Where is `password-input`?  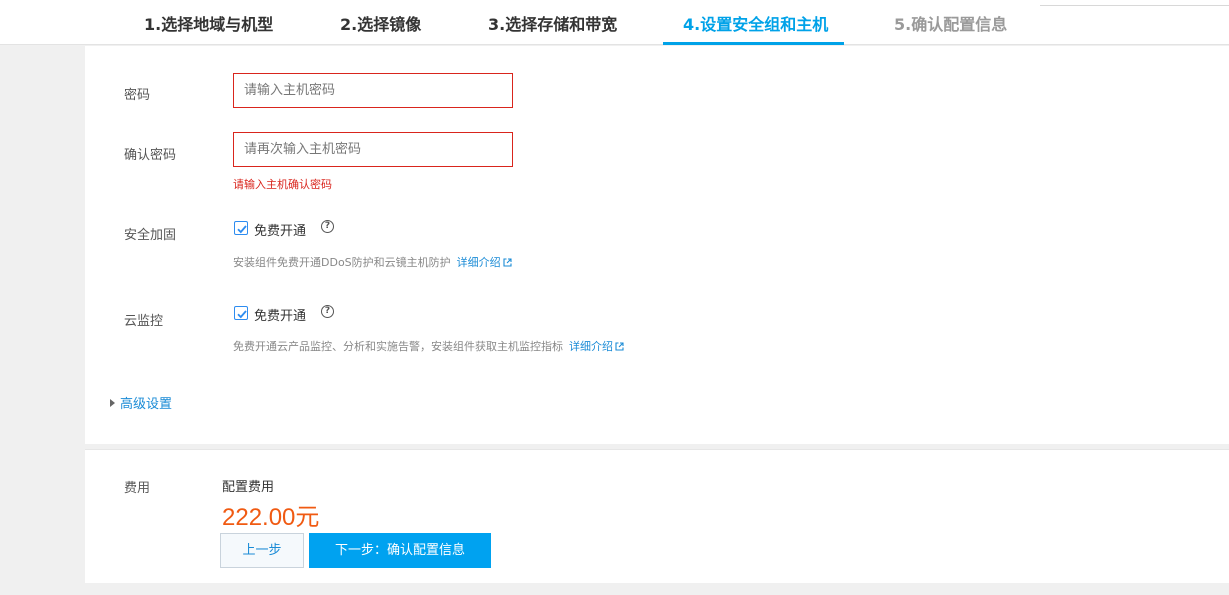
password-input is located at coordinates (373, 90).